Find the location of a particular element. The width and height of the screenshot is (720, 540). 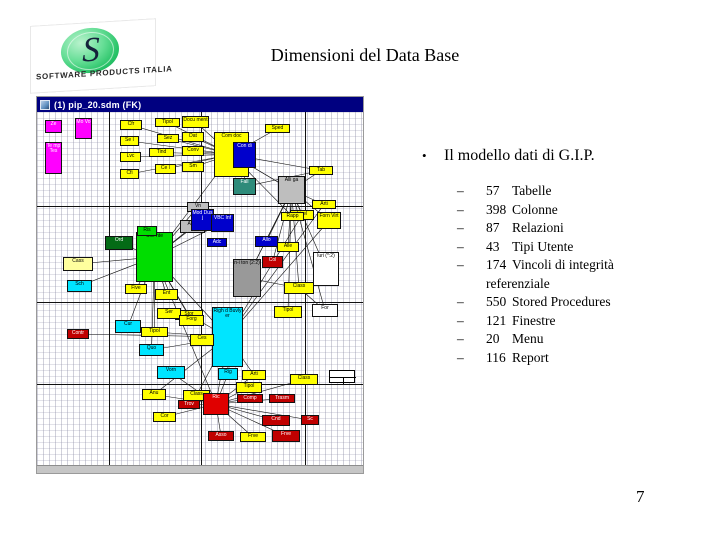

sub-bullet-label: Tabelle is located at coordinates (532, 190).